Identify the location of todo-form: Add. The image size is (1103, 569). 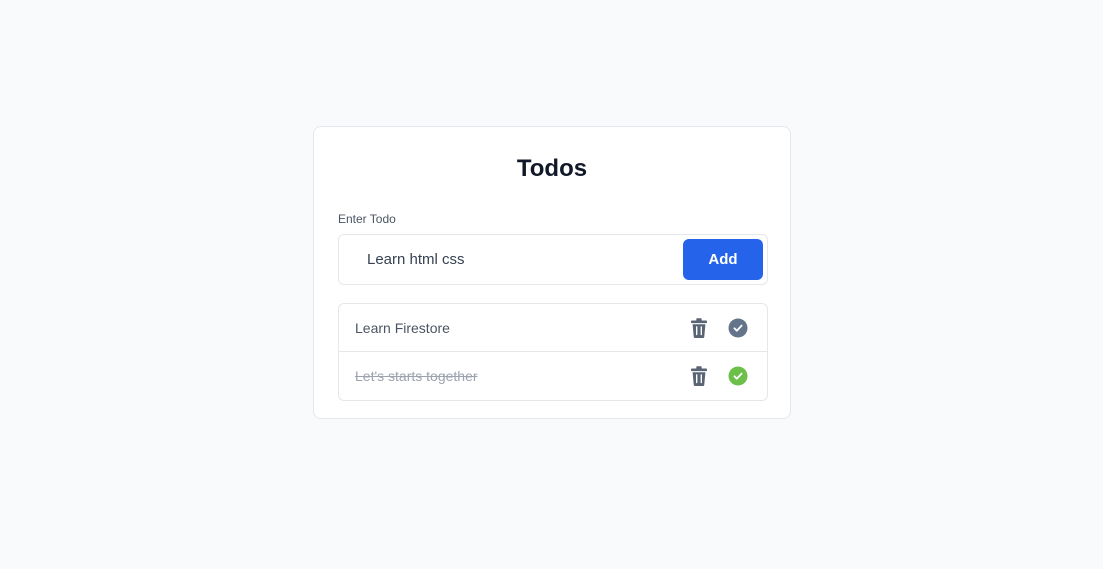
(553, 259).